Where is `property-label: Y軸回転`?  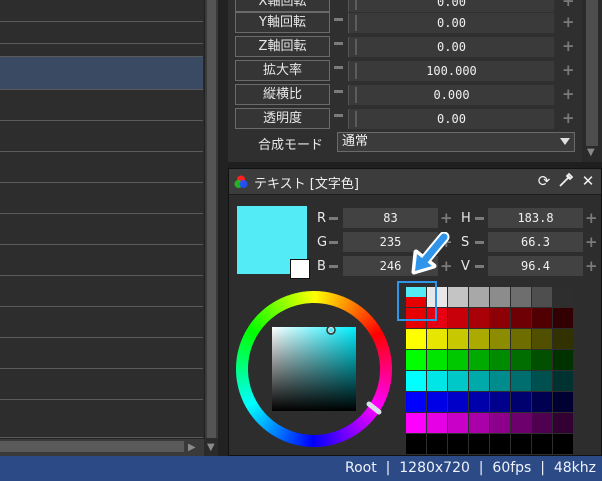
property-label: Y軸回転 is located at coordinates (282, 22).